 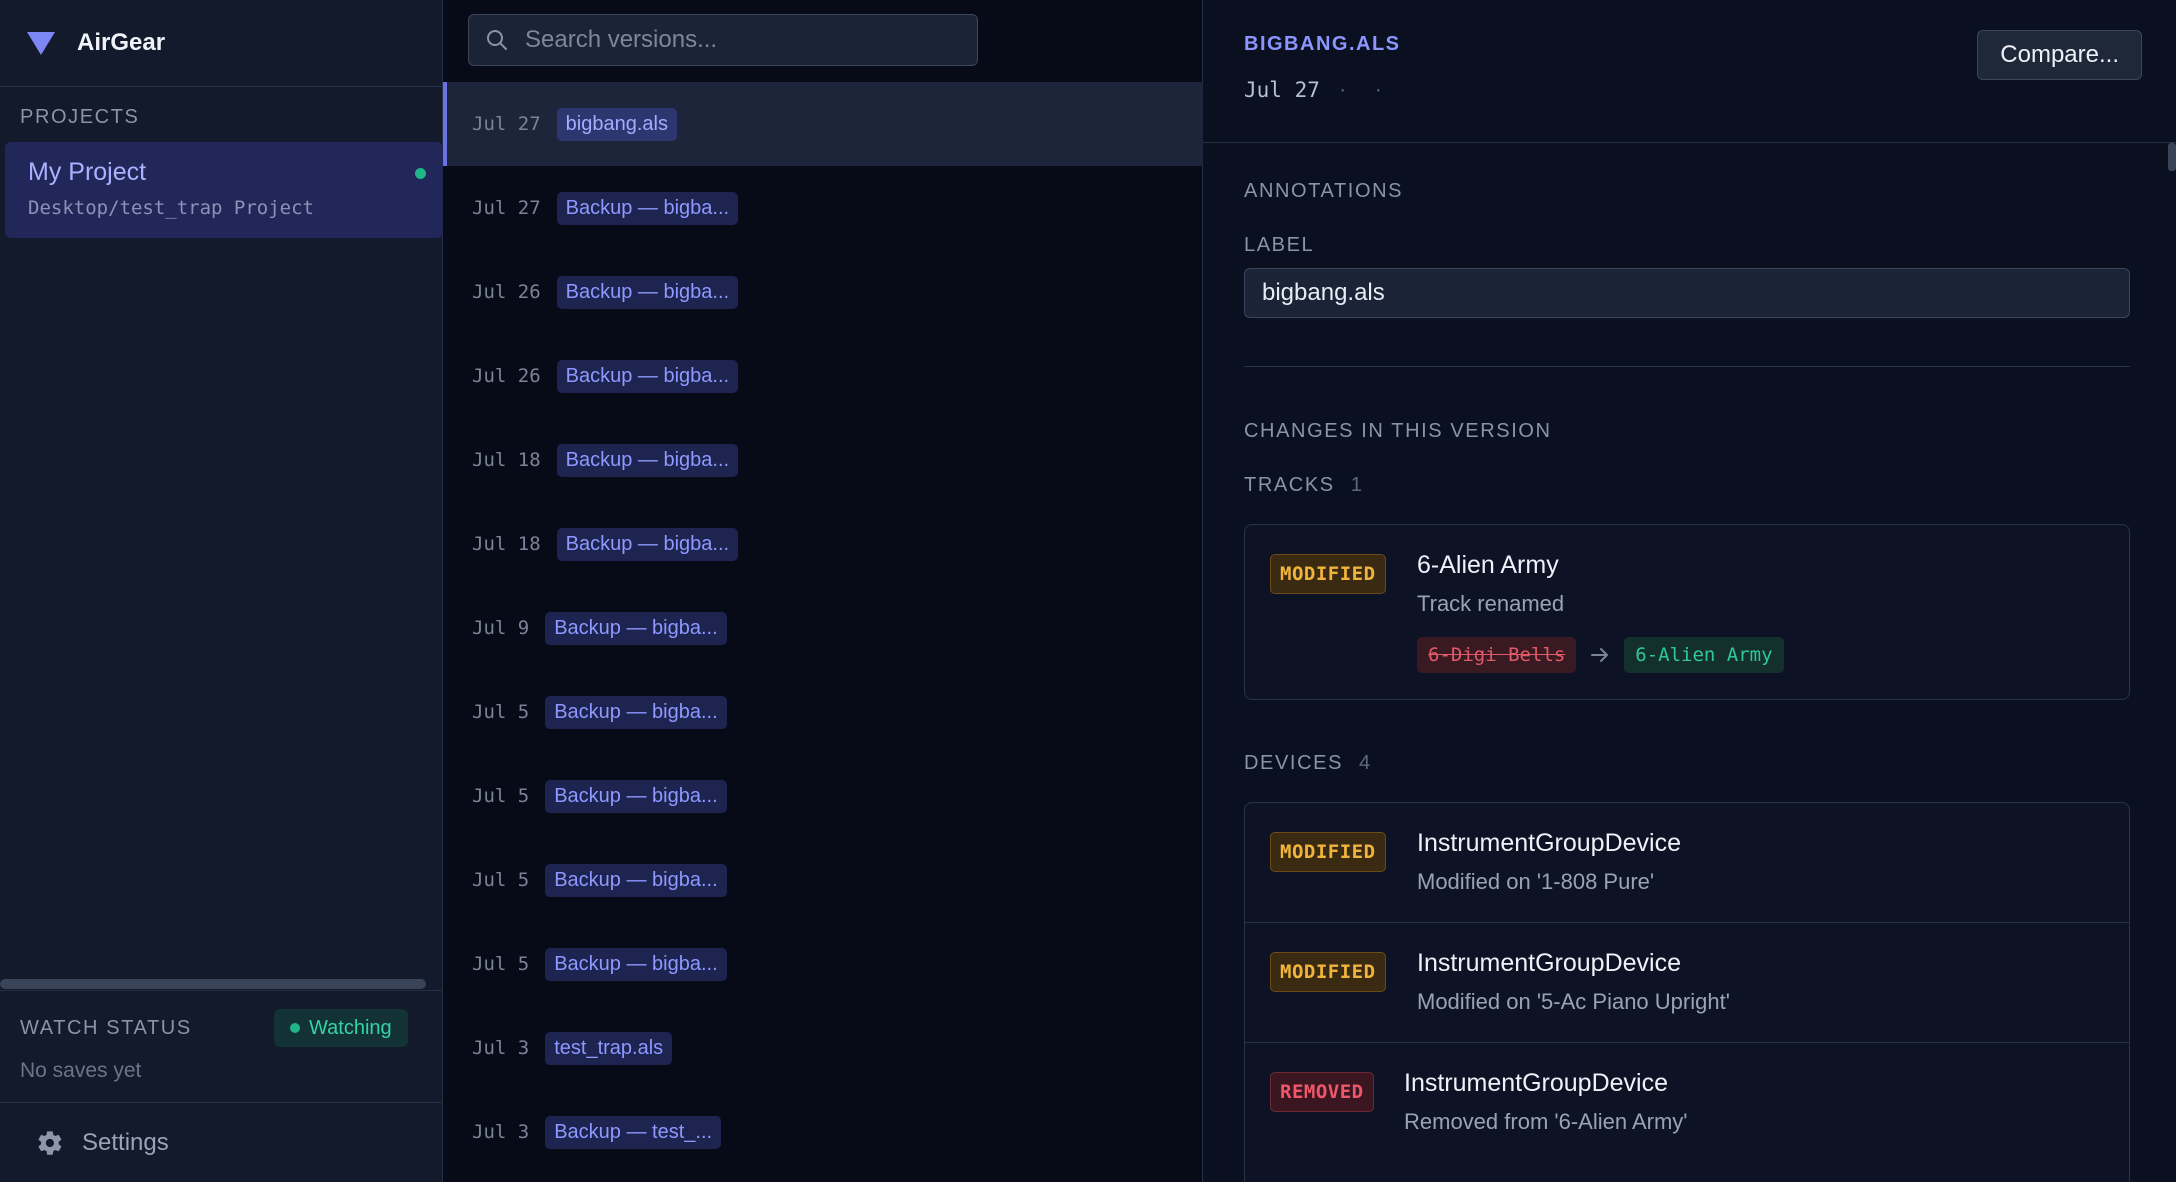 What do you see at coordinates (751, 40) in the screenshot?
I see `search-input` at bounding box center [751, 40].